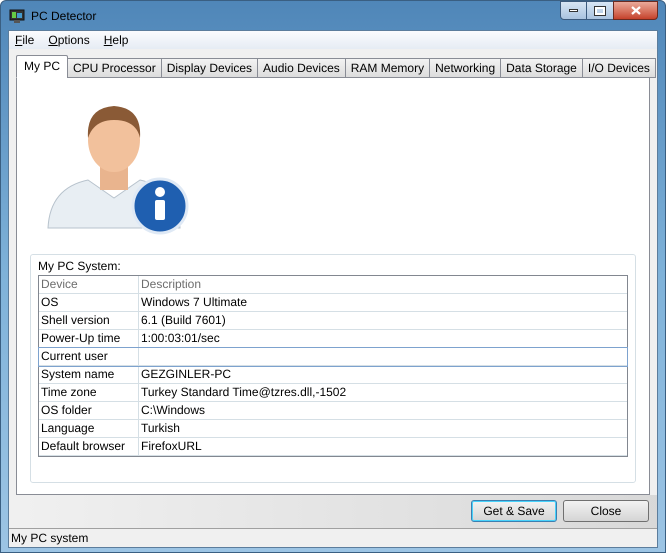 Image resolution: width=666 pixels, height=553 pixels. Describe the element at coordinates (69, 40) in the screenshot. I see `menu-item: Options` at that location.